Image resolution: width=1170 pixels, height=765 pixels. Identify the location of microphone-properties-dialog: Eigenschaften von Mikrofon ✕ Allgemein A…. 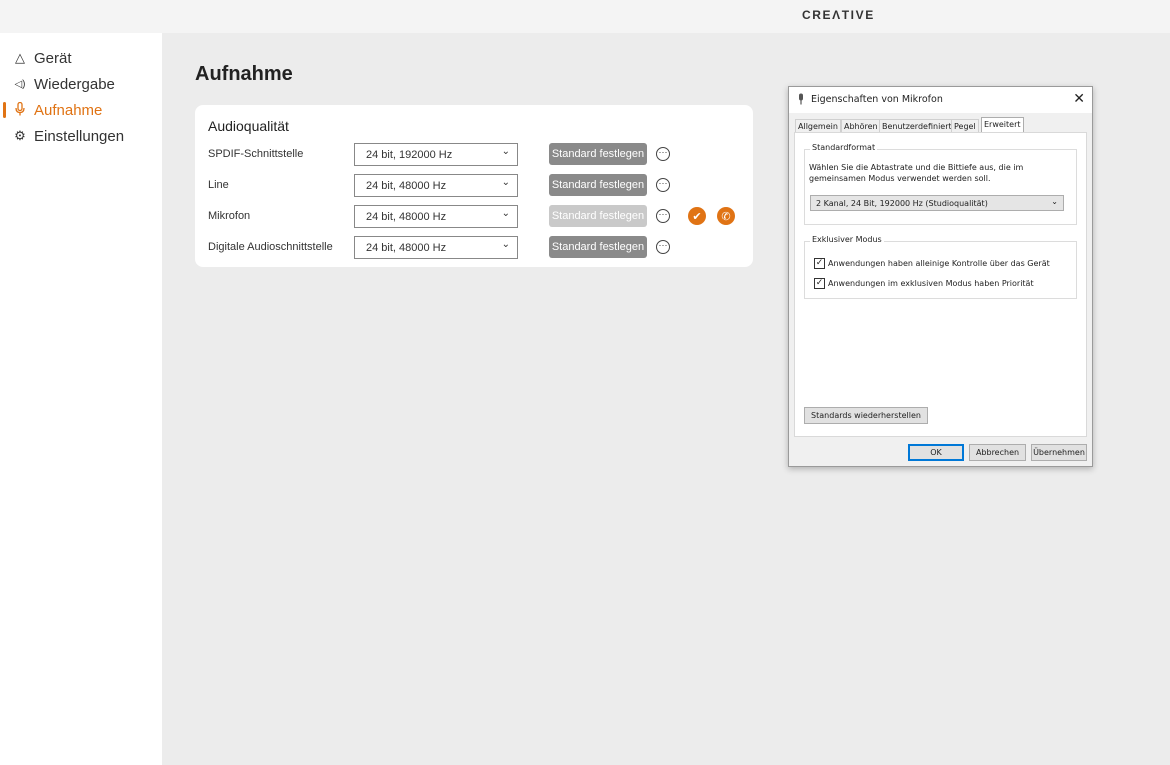
(940, 276).